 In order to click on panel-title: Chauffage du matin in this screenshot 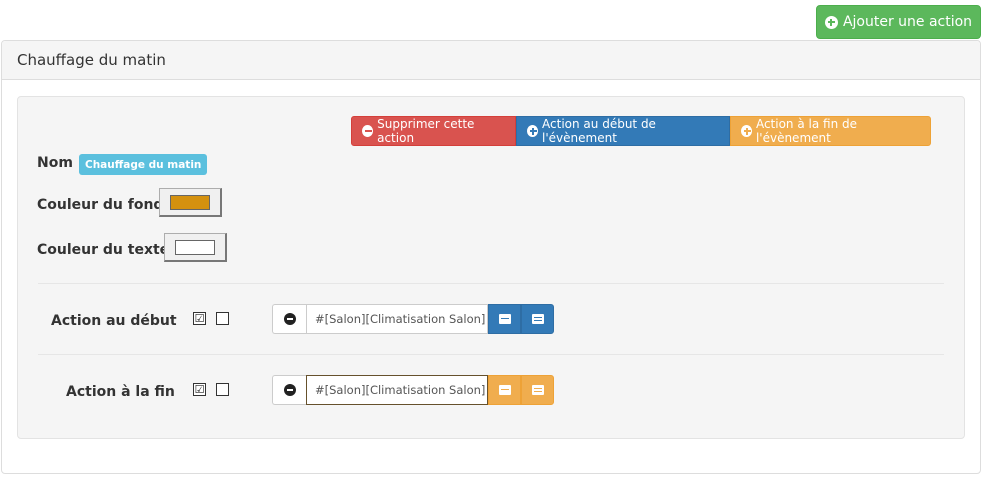, I will do `click(491, 60)`.